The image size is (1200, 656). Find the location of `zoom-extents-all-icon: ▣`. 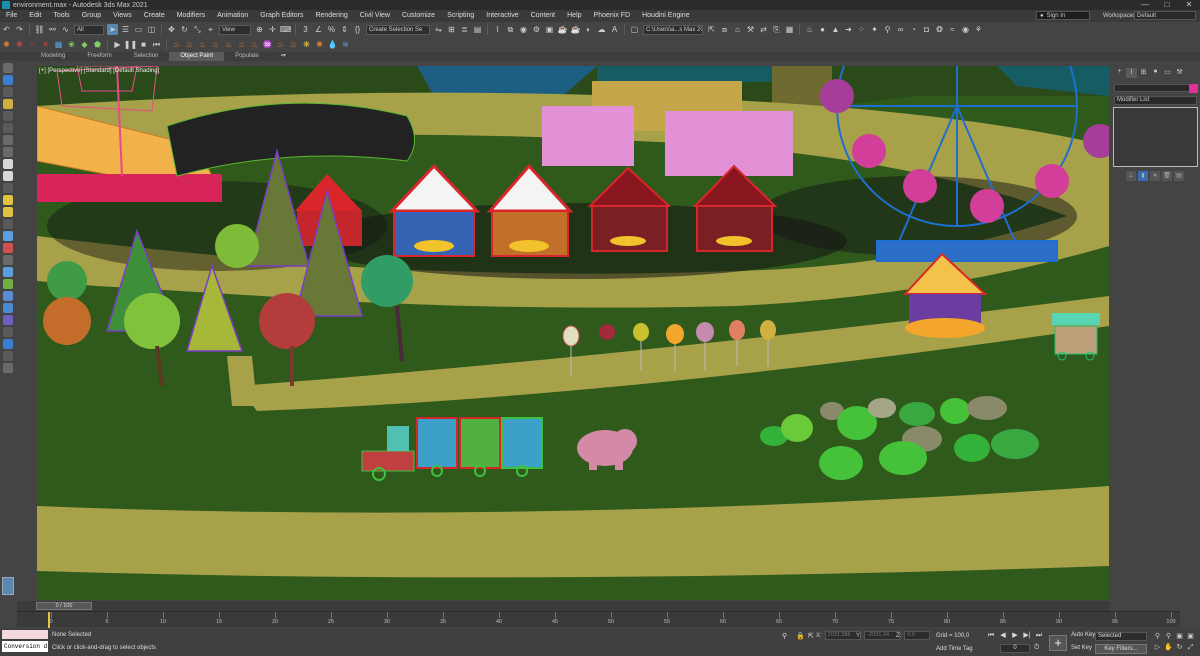

zoom-extents-all-icon: ▣ is located at coordinates (1190, 636).